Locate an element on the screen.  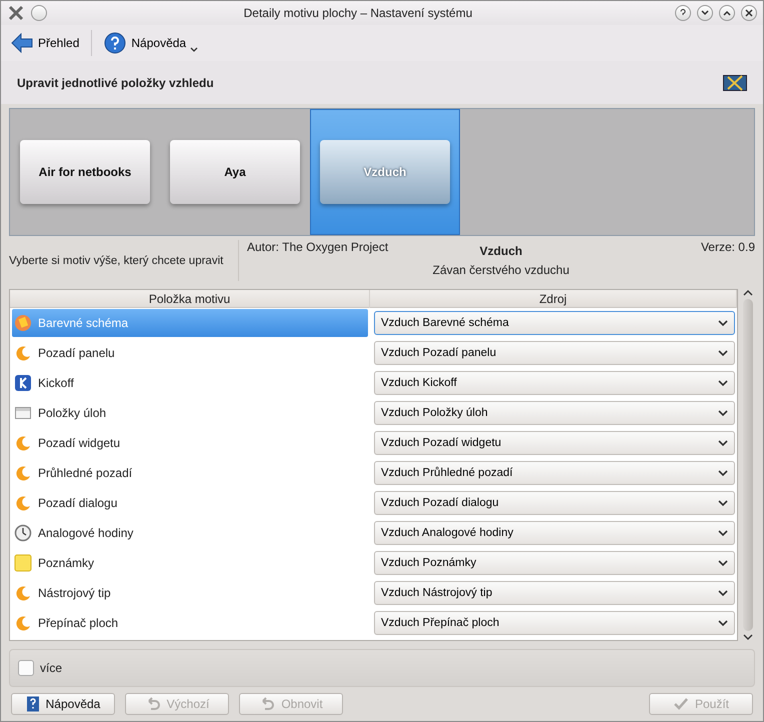
theme-item: Průhledné pozadí is located at coordinates (190, 473).